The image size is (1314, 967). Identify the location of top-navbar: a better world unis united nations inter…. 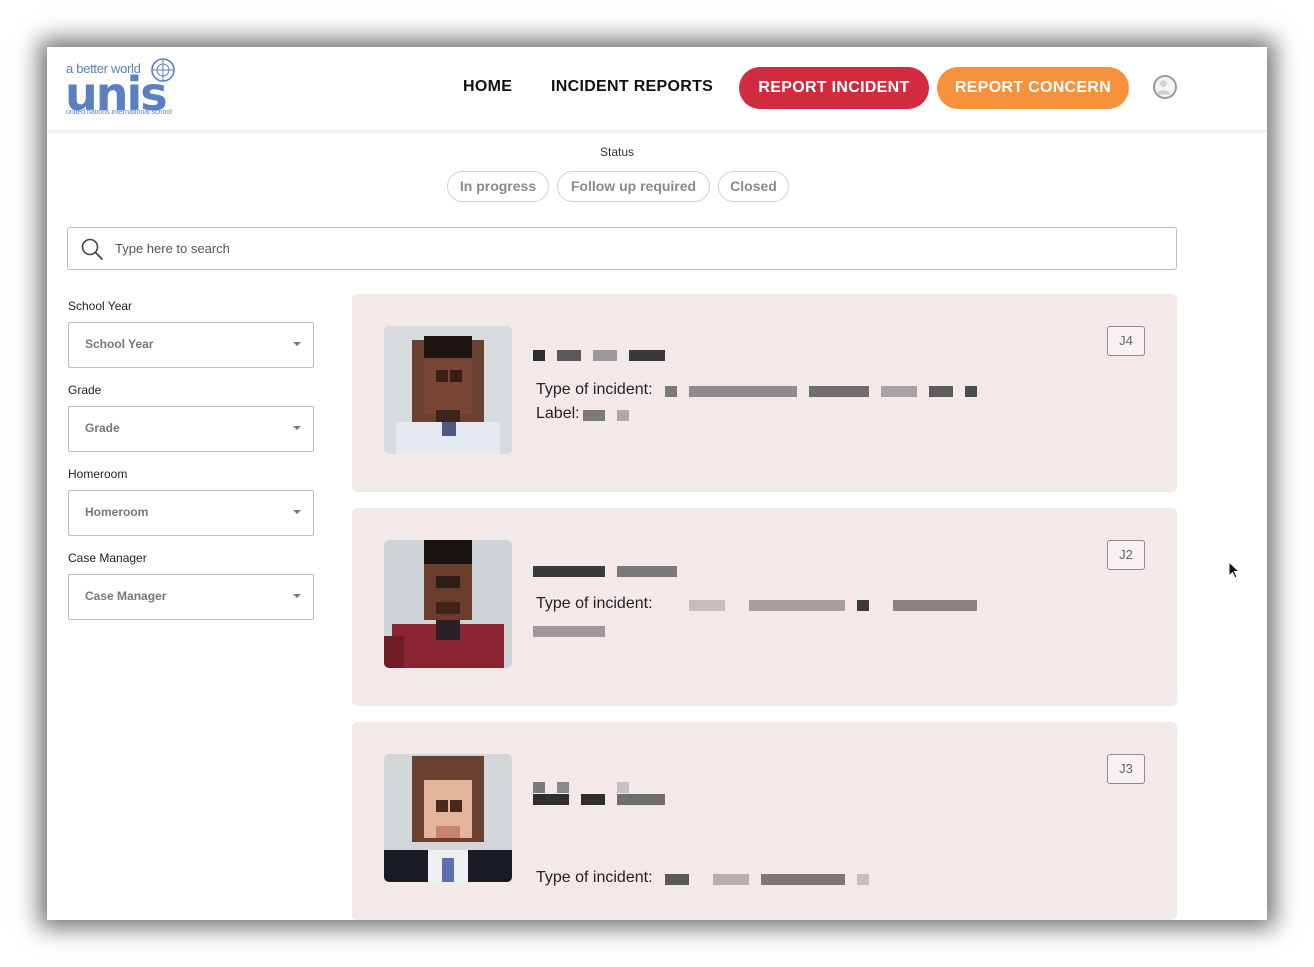
(657, 89).